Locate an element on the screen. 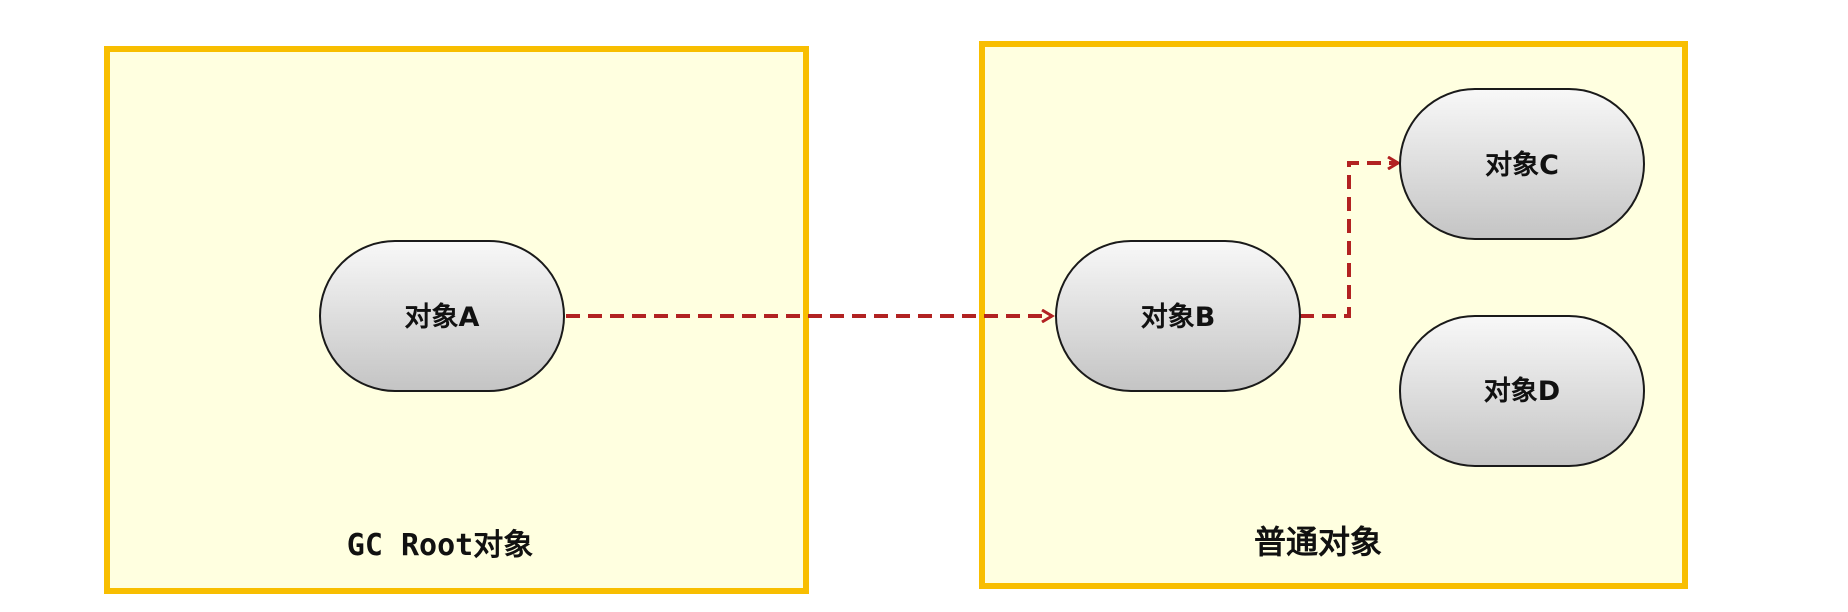 This screenshot has width=1848, height=612. group-normal-label: 普通对象 is located at coordinates (1318, 542).